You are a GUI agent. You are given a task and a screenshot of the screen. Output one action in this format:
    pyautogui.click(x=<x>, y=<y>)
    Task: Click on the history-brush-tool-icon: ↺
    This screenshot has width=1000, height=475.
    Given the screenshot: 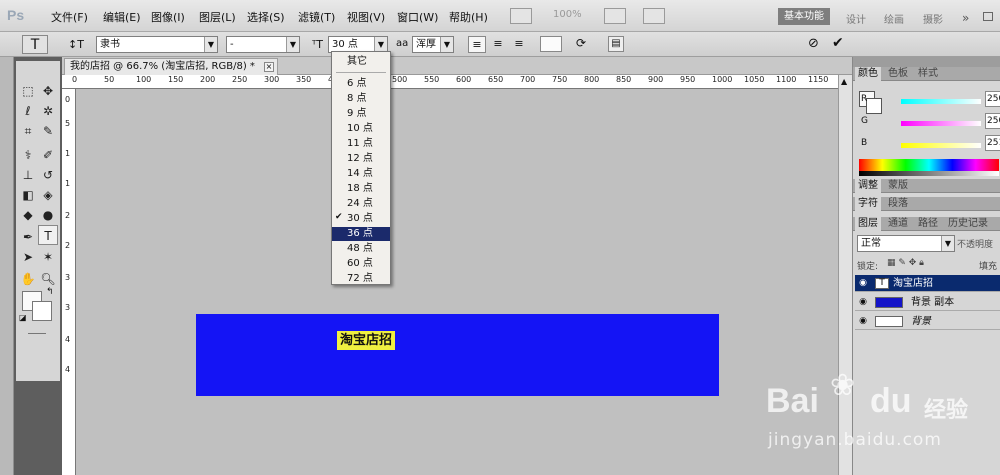 What is the action you would take?
    pyautogui.click(x=48, y=175)
    